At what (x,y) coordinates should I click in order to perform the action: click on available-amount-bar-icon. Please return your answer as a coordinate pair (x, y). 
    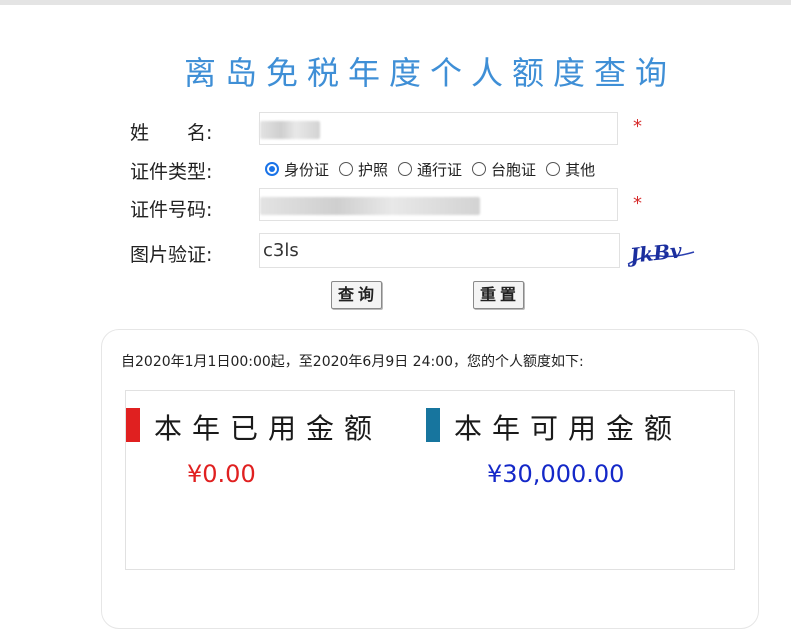
    Looking at the image, I should click on (433, 425).